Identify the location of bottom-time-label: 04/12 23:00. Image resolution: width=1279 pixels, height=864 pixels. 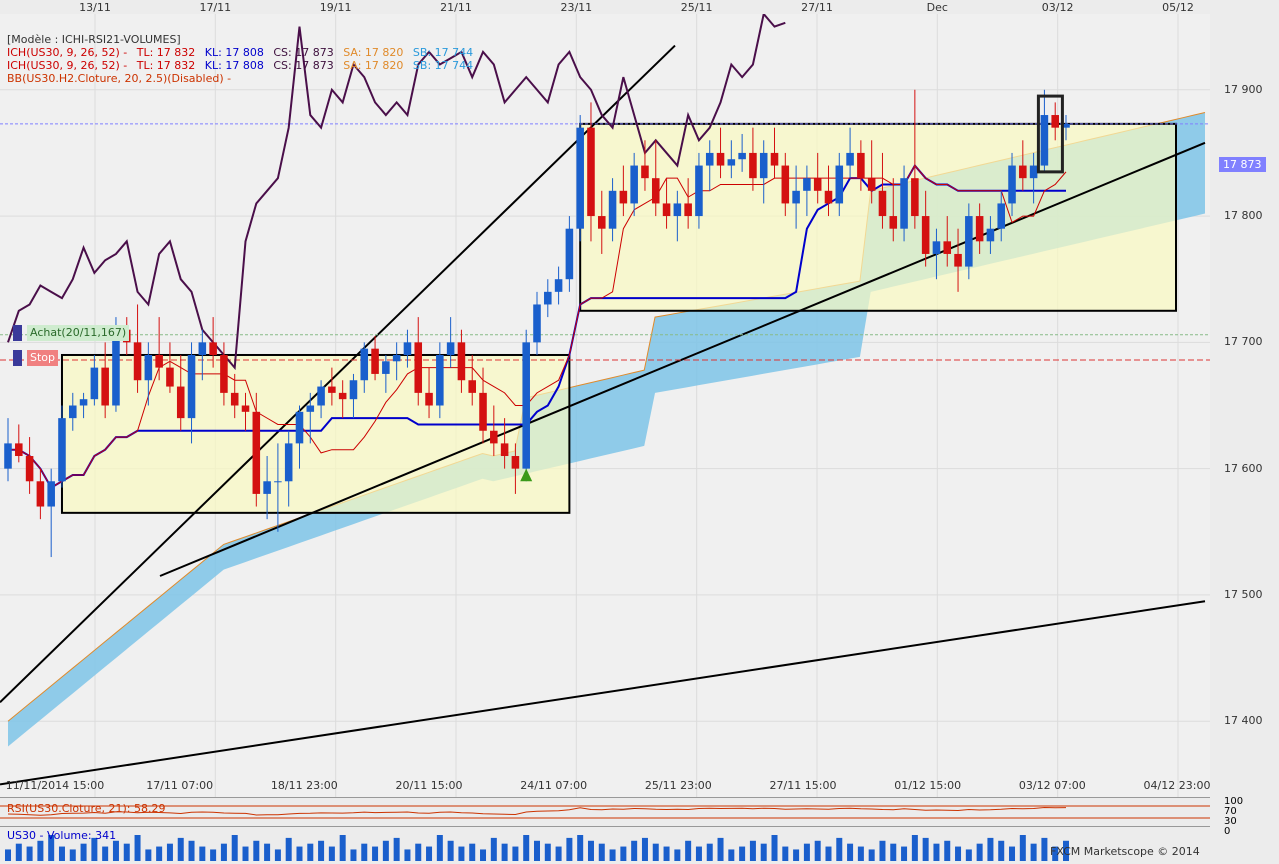
(1177, 785).